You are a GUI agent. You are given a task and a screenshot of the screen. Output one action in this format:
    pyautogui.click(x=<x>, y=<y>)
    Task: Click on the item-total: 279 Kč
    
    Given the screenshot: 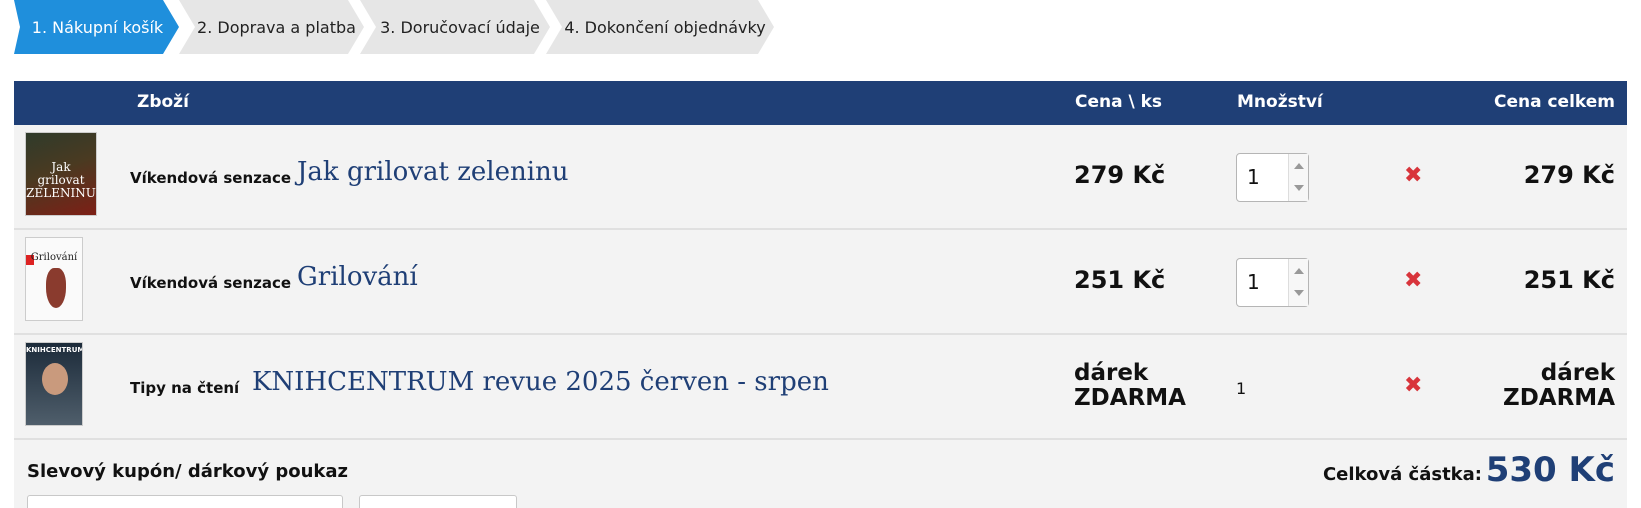 What is the action you would take?
    pyautogui.click(x=1569, y=175)
    